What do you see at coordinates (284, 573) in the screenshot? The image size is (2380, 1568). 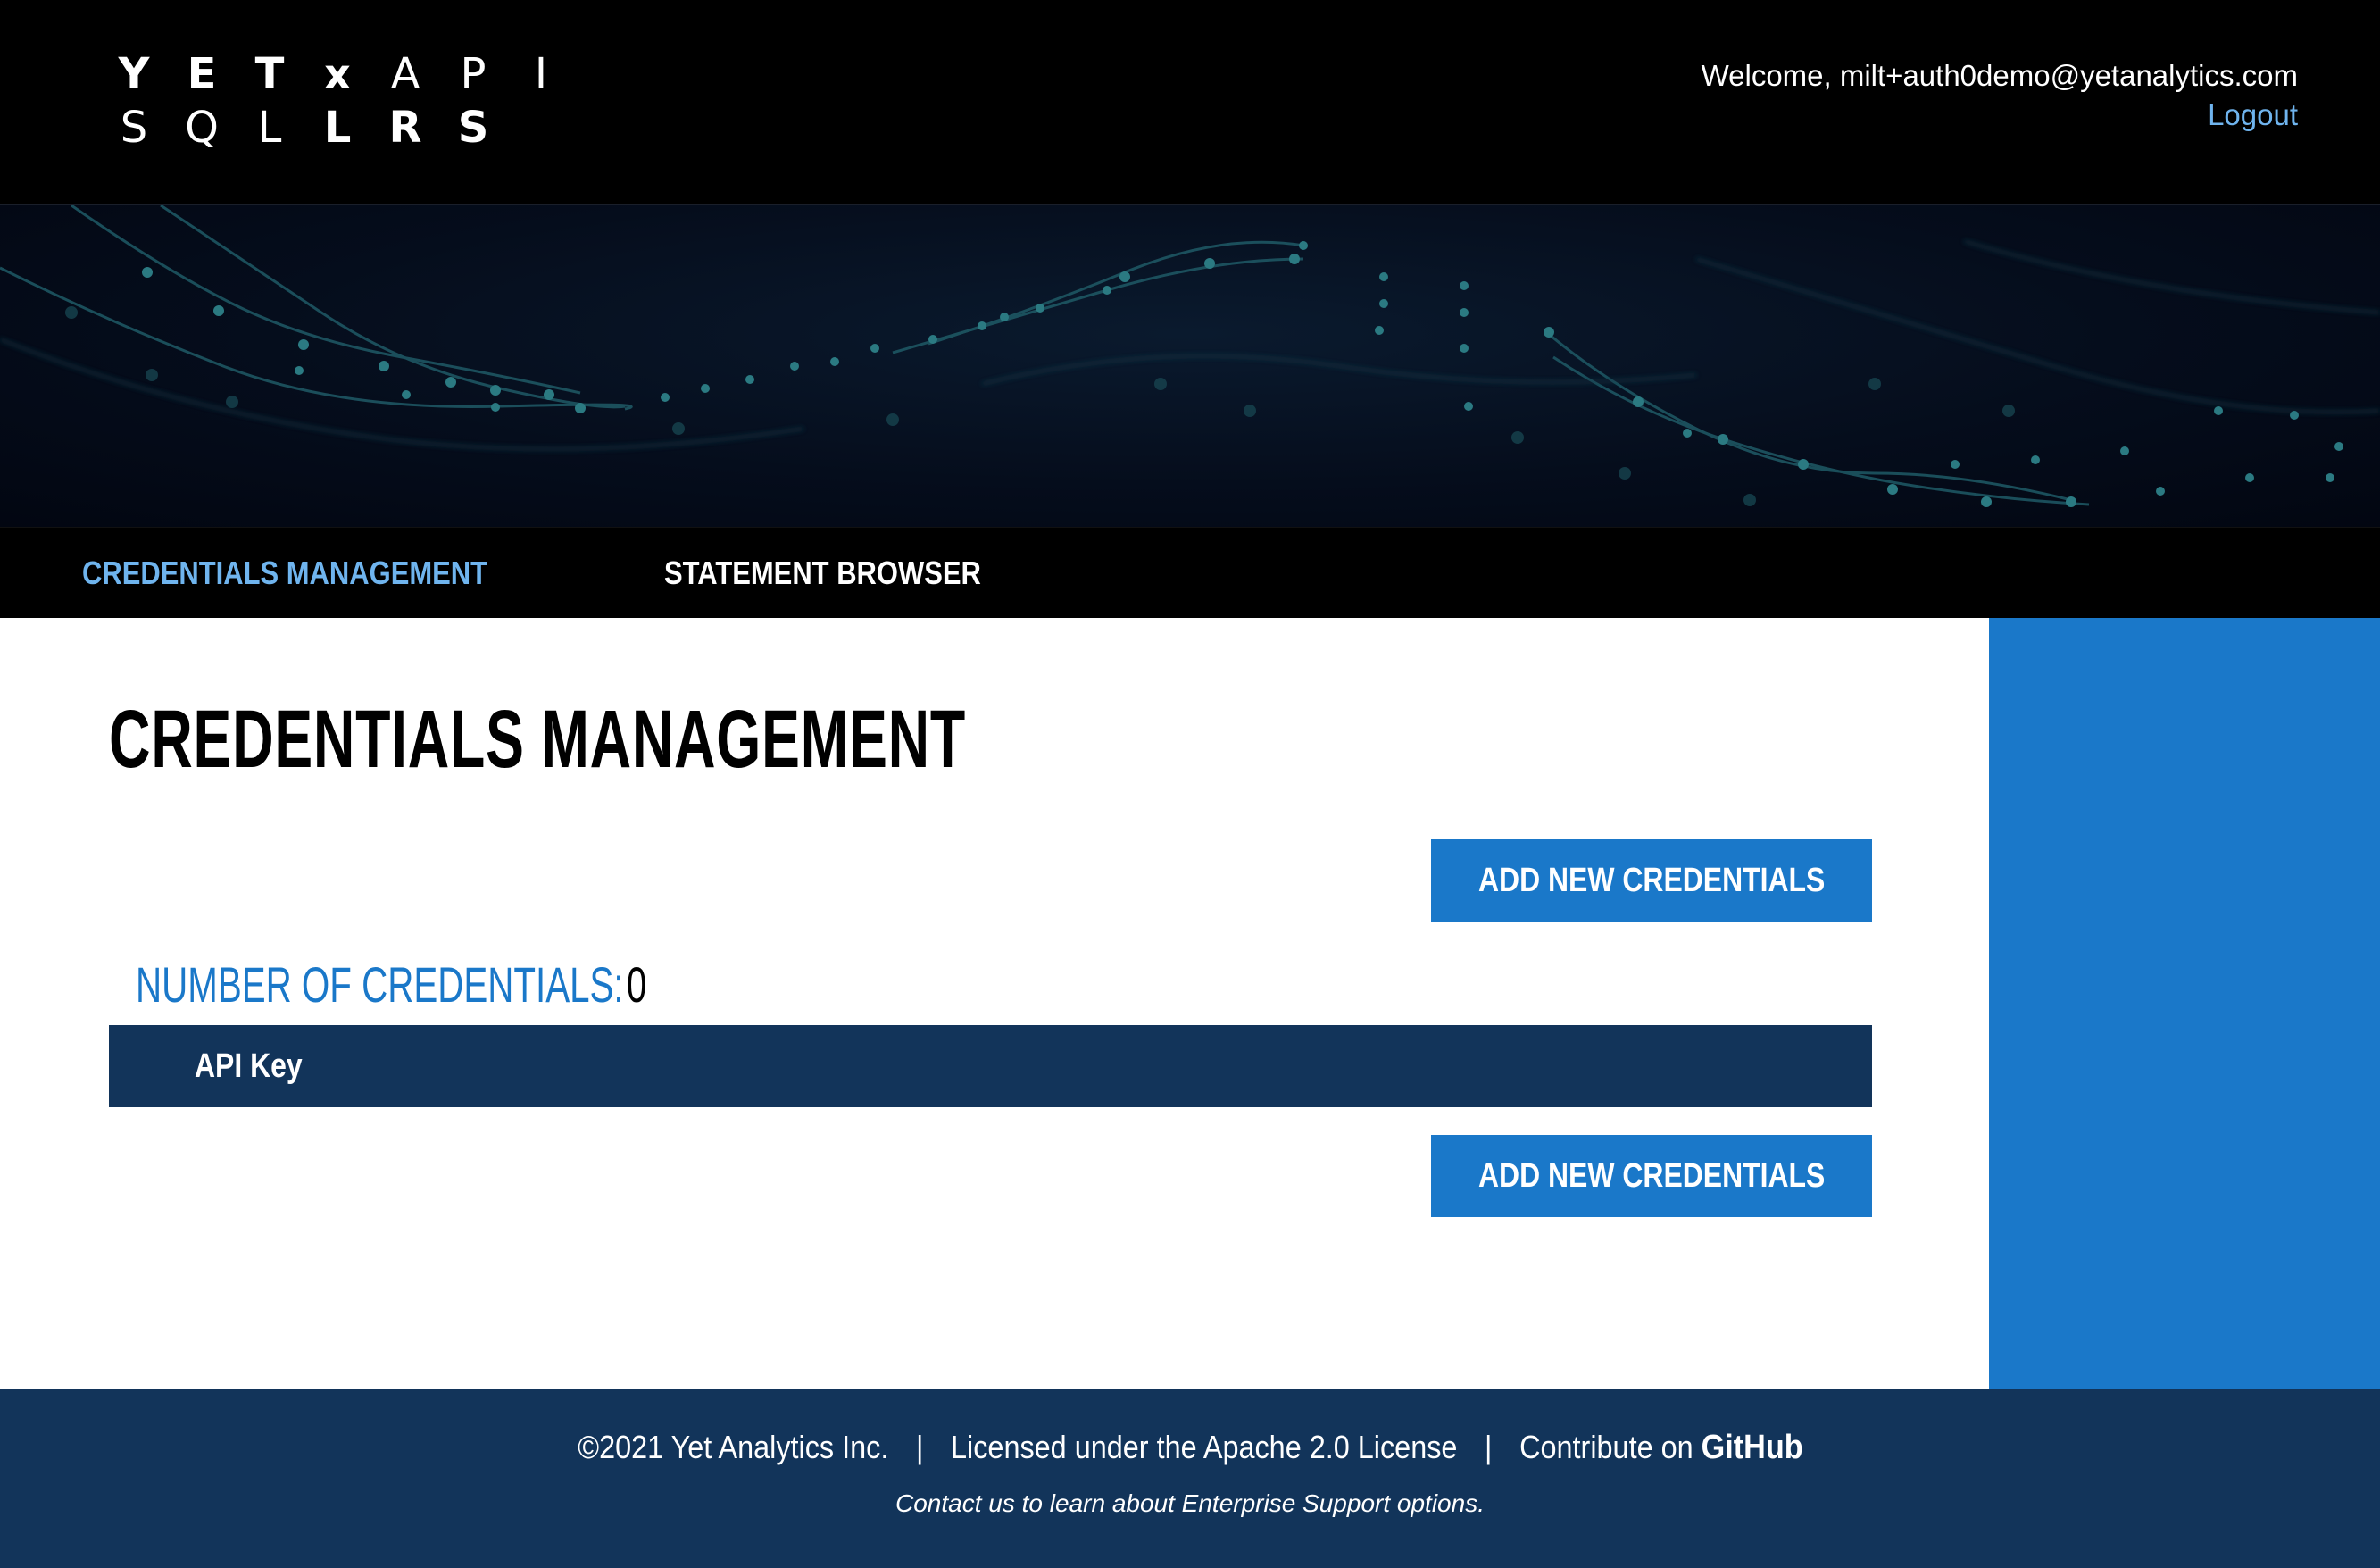 I see `tab-credentials-management: CREDENTIALS MANAGEMENT` at bounding box center [284, 573].